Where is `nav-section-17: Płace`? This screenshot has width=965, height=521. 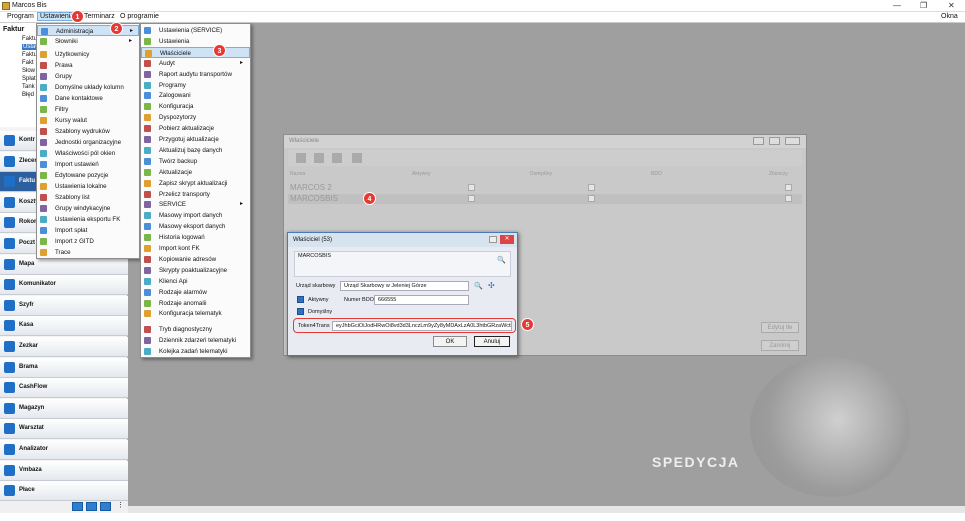
nav-section-17: Płace is located at coordinates (64, 491).